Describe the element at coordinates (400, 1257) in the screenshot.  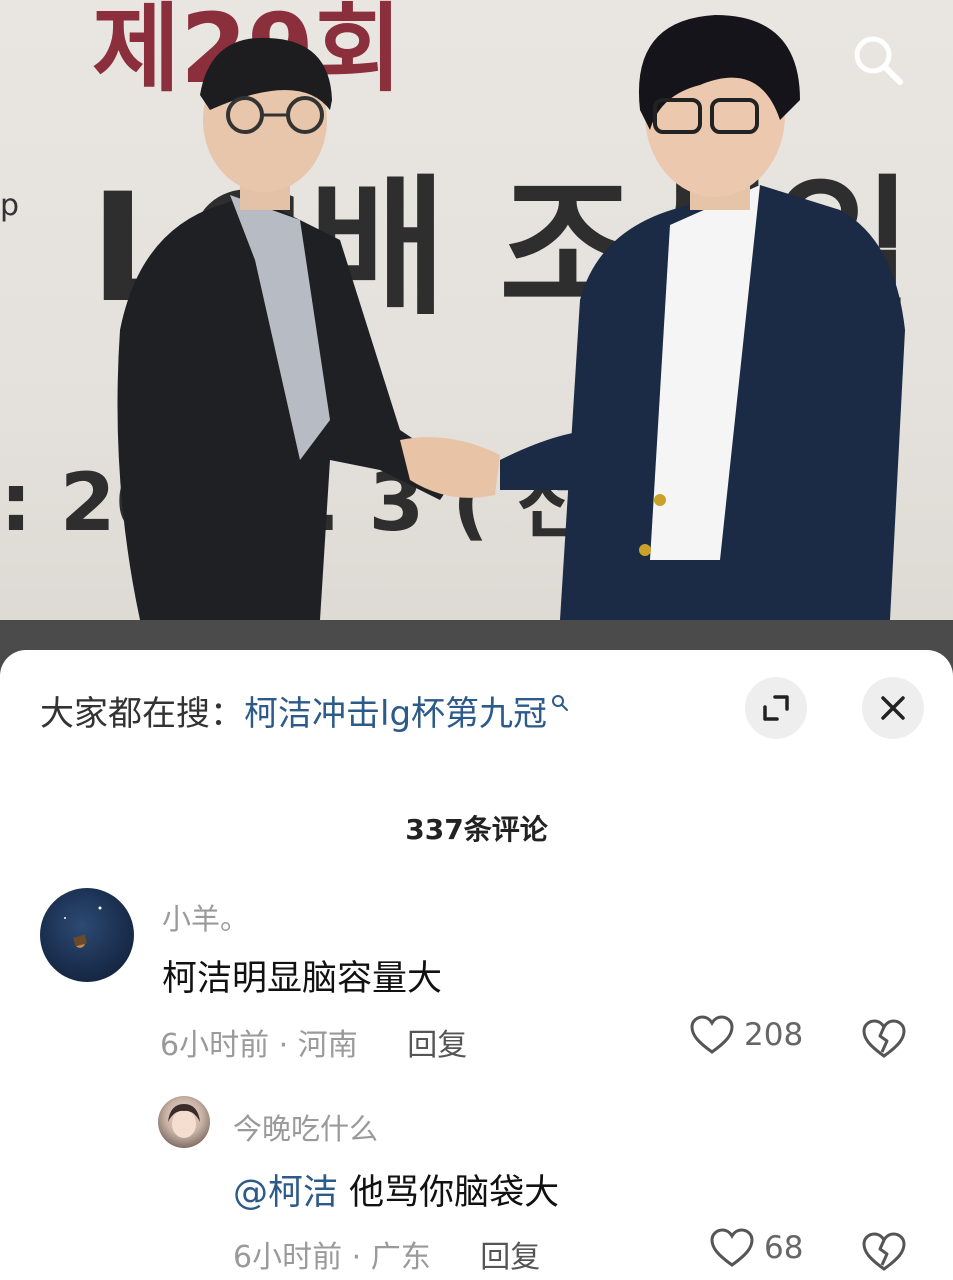
I see `comment-location: 广东` at that location.